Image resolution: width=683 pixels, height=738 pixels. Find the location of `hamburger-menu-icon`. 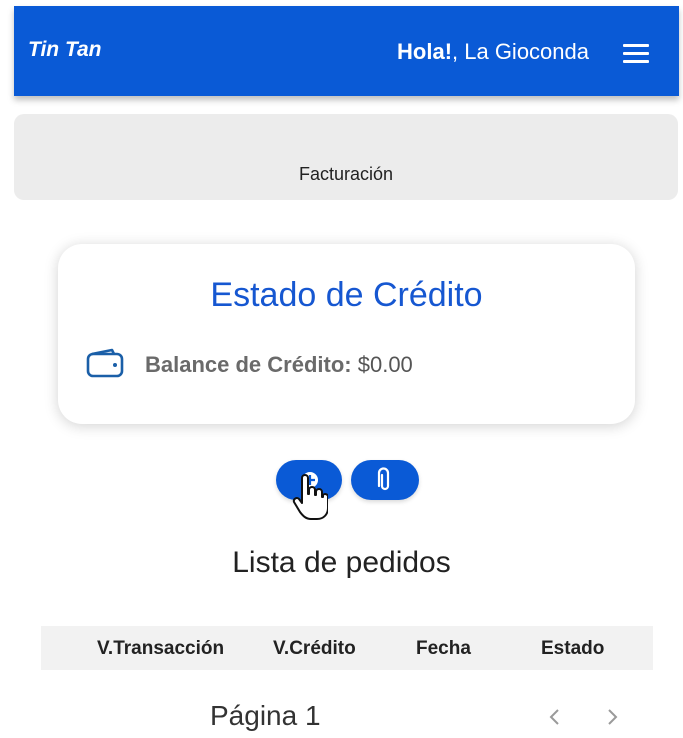

hamburger-menu-icon is located at coordinates (636, 54).